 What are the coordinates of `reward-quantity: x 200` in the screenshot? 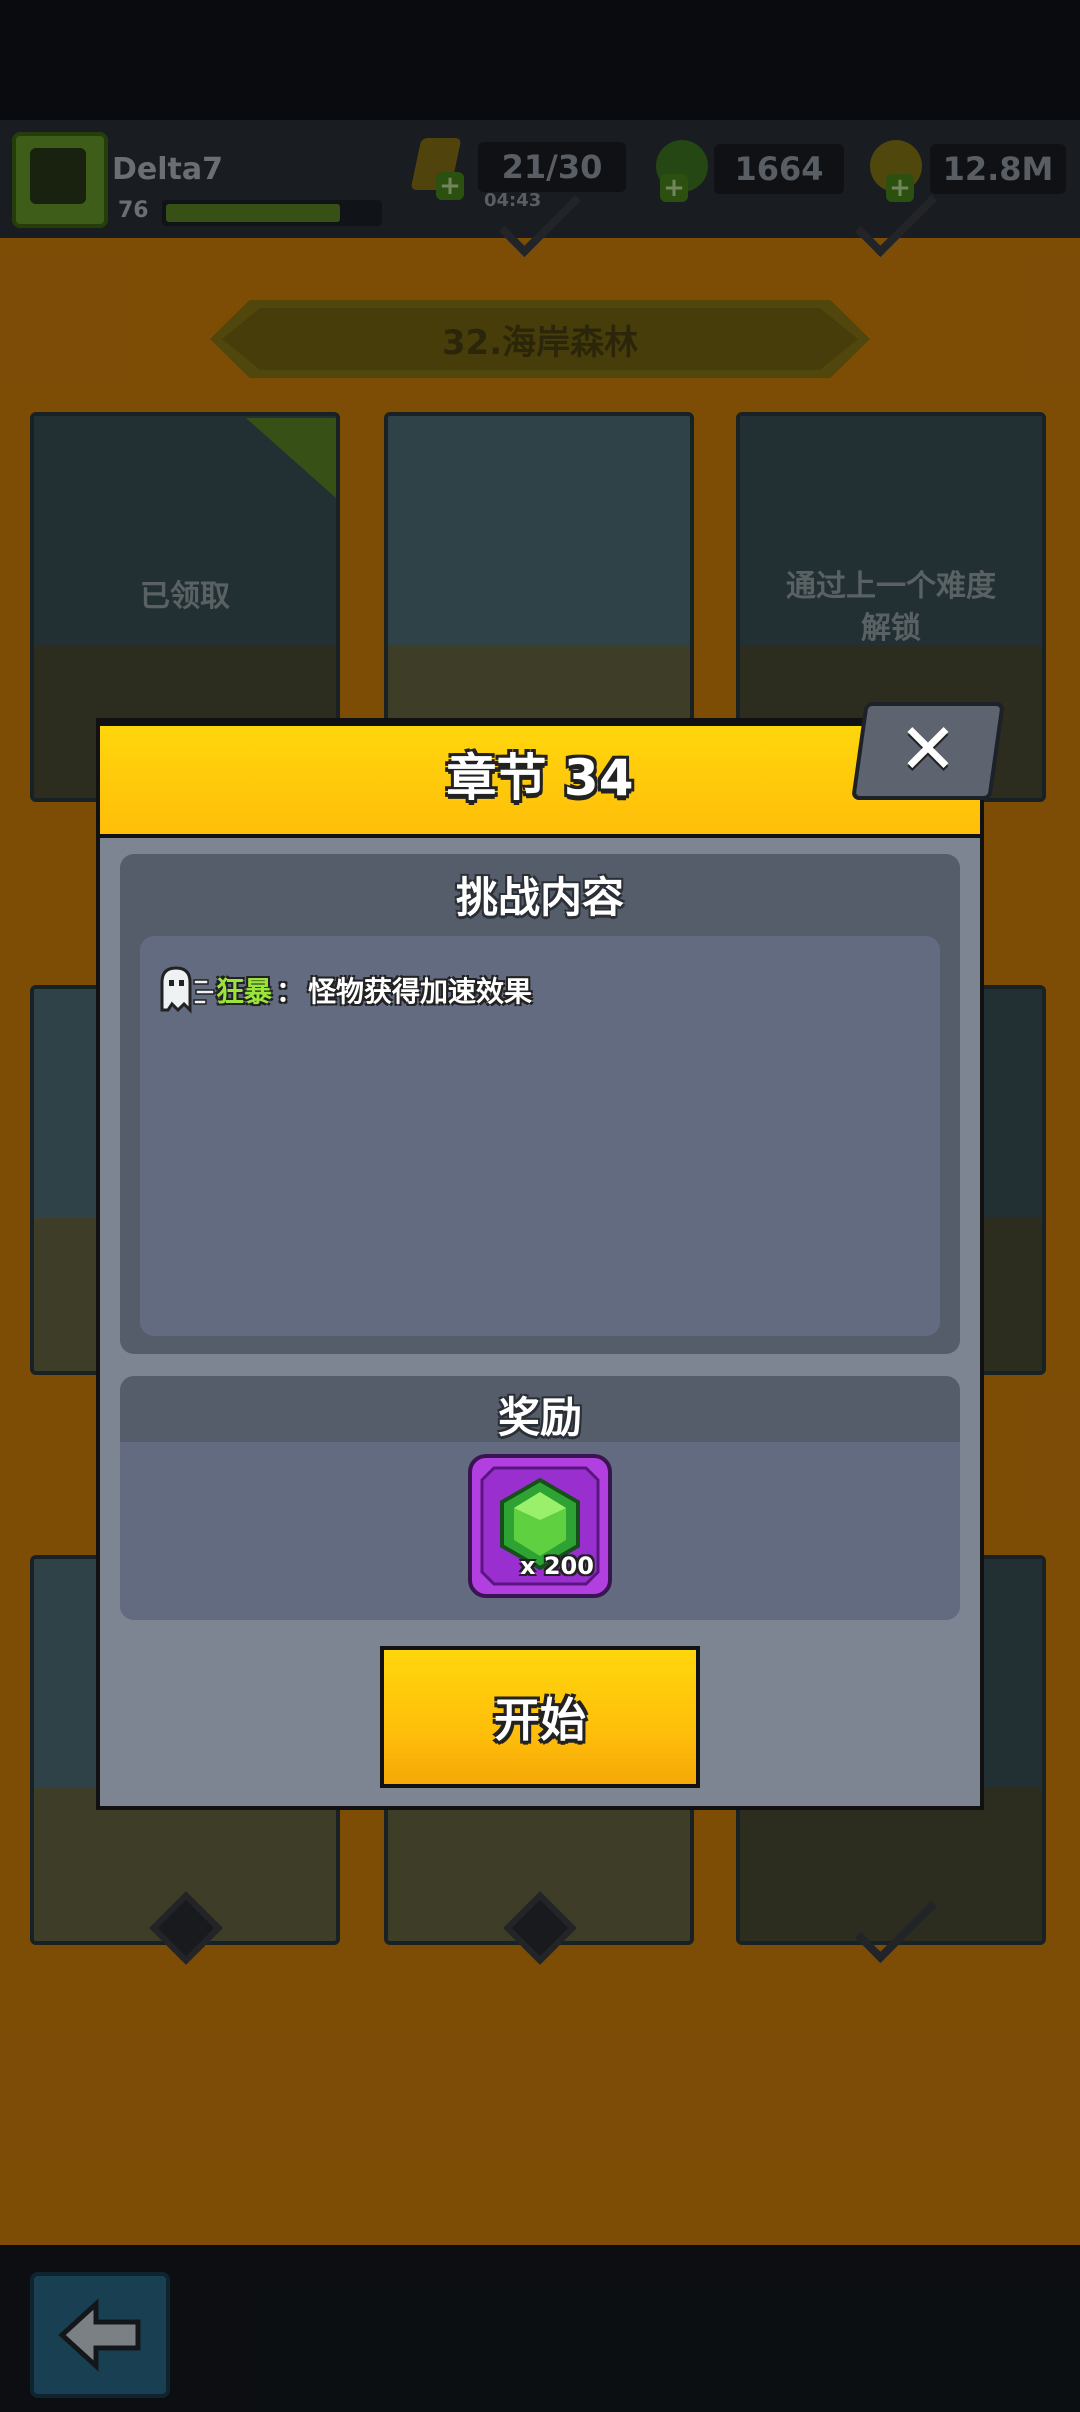 It's located at (557, 1566).